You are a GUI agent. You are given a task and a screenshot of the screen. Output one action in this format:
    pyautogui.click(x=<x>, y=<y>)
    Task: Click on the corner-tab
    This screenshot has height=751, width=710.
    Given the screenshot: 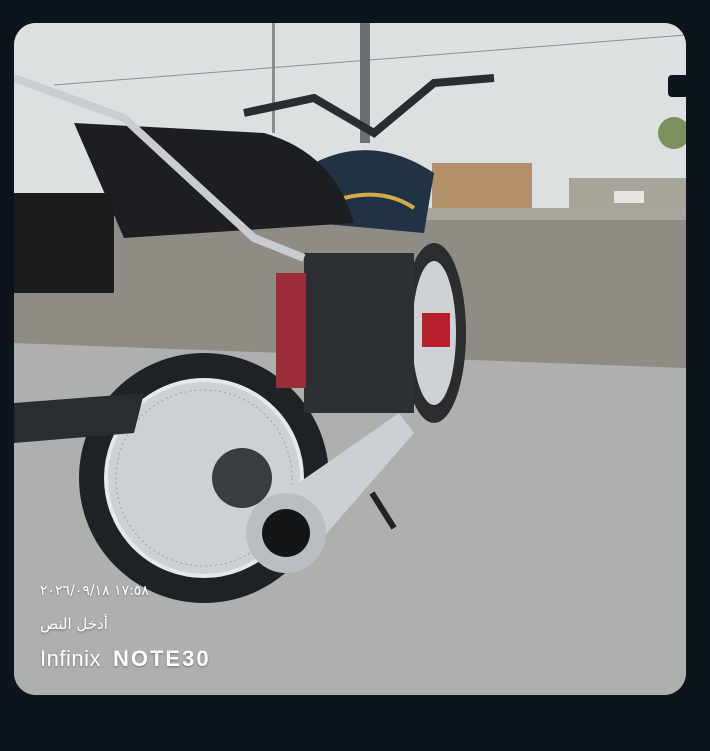 What is the action you would take?
    pyautogui.click(x=677, y=86)
    